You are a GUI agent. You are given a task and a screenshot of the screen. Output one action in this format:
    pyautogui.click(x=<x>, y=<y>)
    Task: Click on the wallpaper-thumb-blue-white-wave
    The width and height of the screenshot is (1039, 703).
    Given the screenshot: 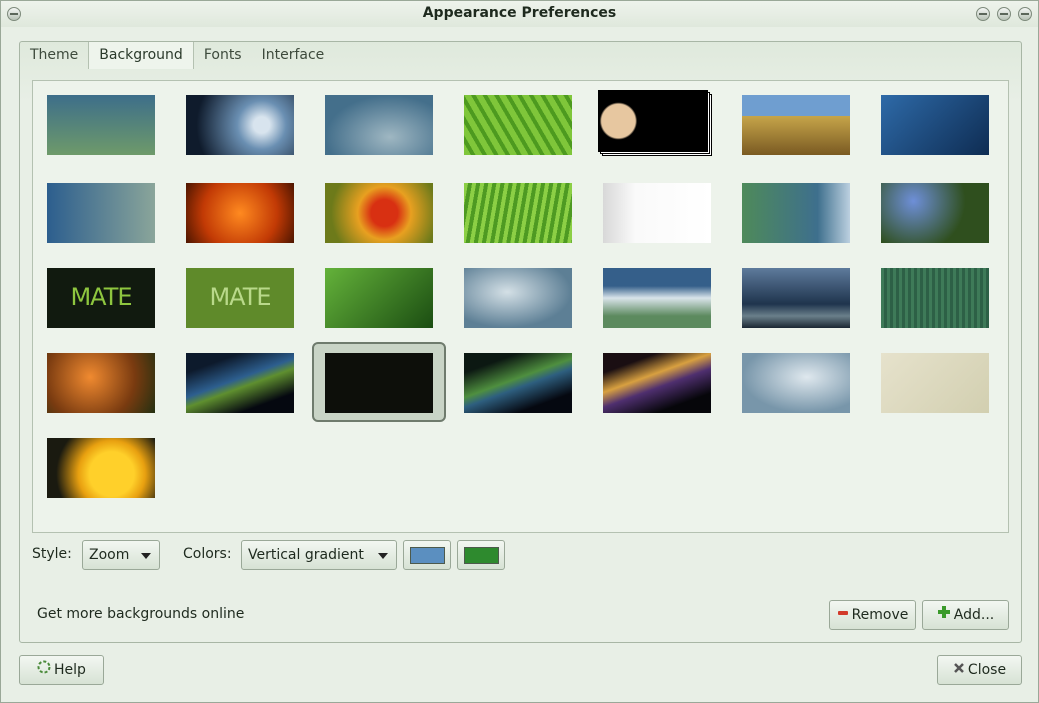 What is the action you would take?
    pyautogui.click(x=657, y=298)
    